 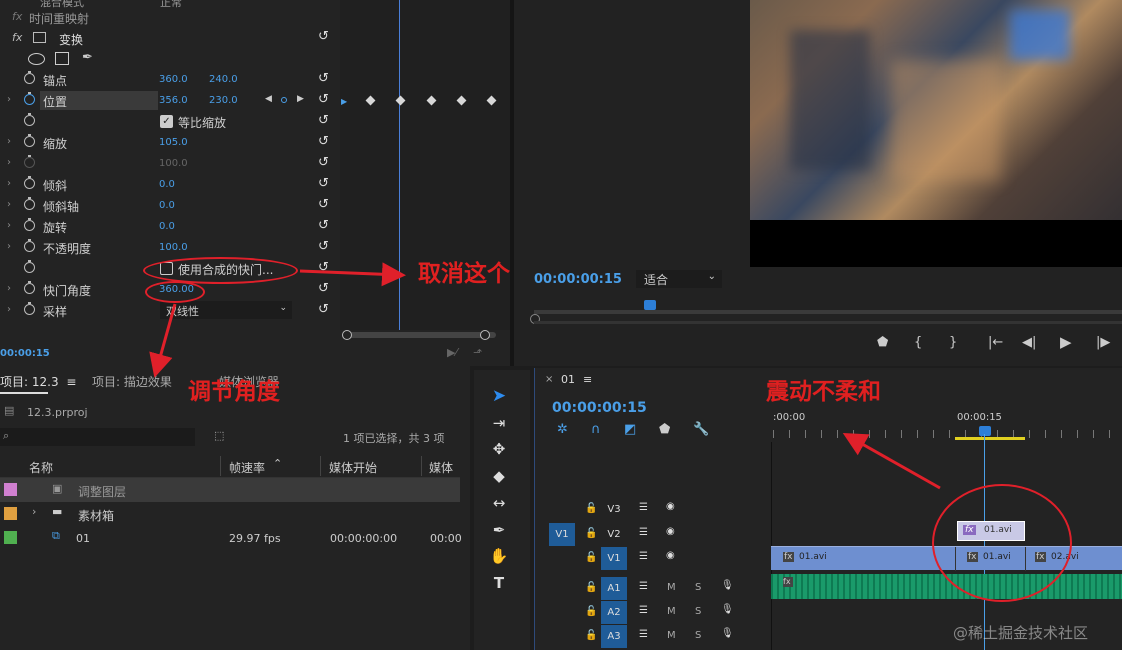 What do you see at coordinates (234, 392) in the screenshot?
I see `annotation-adjust: 调节角度` at bounding box center [234, 392].